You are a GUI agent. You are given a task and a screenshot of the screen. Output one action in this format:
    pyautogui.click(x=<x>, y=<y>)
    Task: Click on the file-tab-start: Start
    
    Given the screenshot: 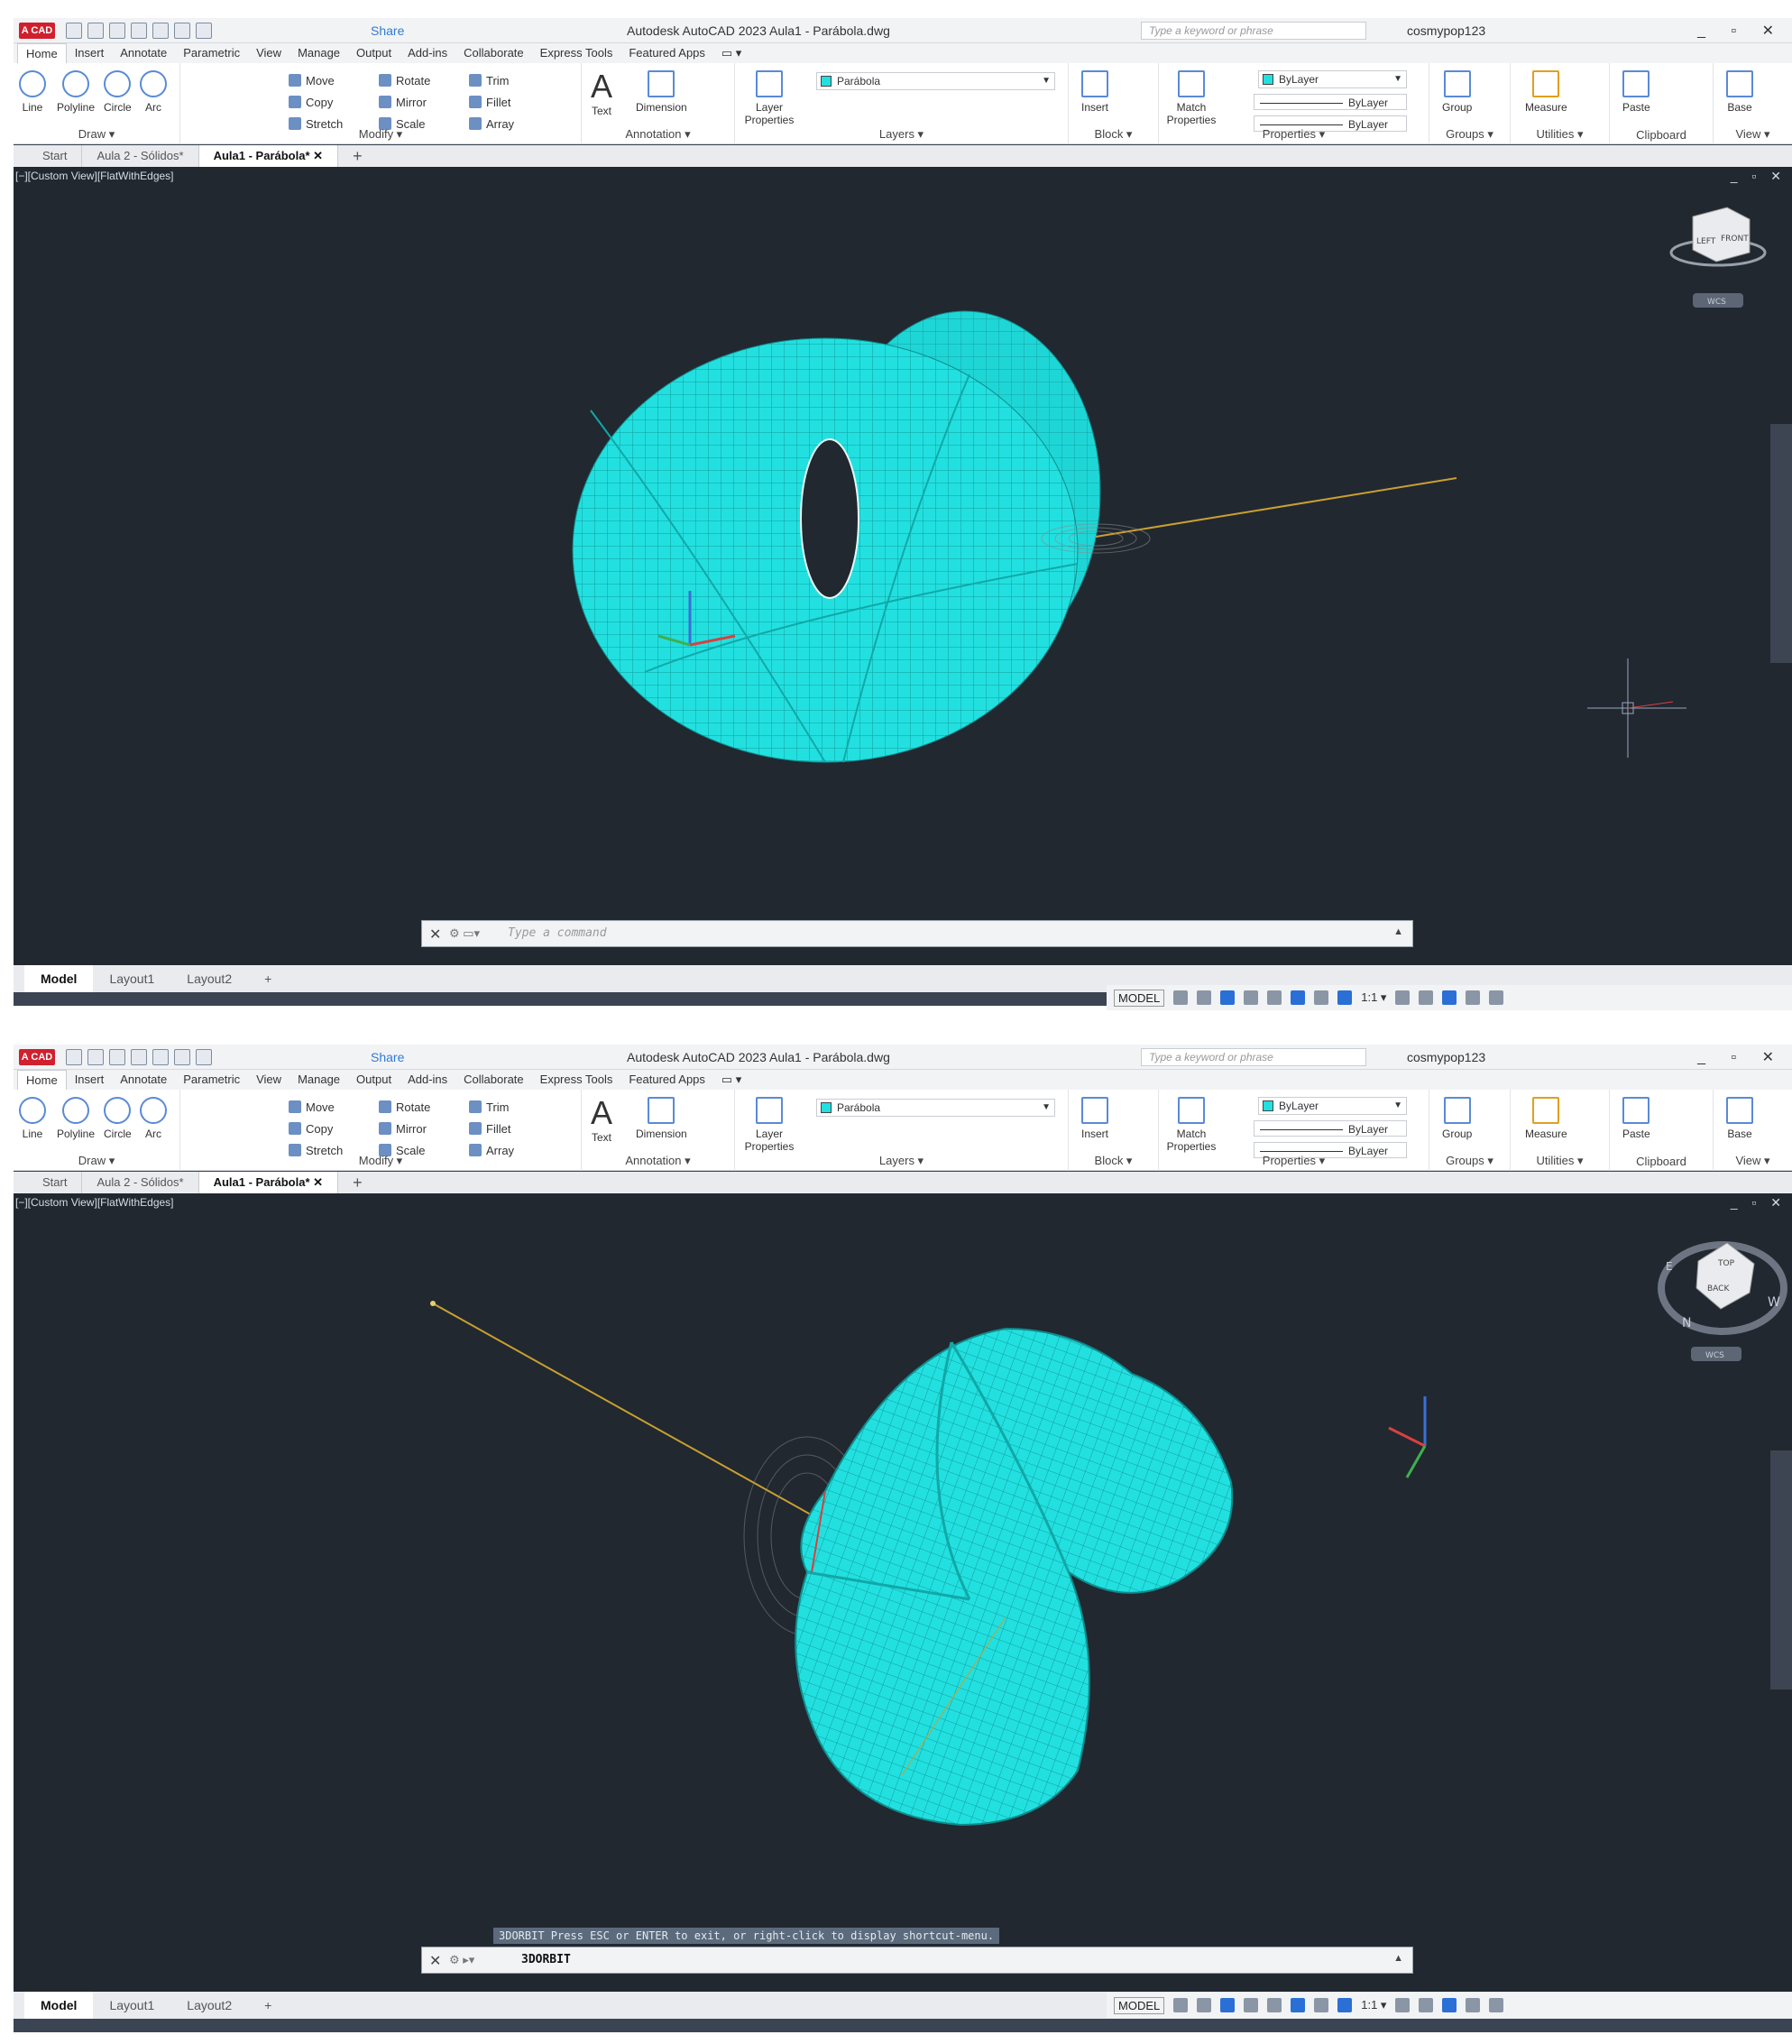 What is the action you would take?
    pyautogui.click(x=55, y=1183)
    